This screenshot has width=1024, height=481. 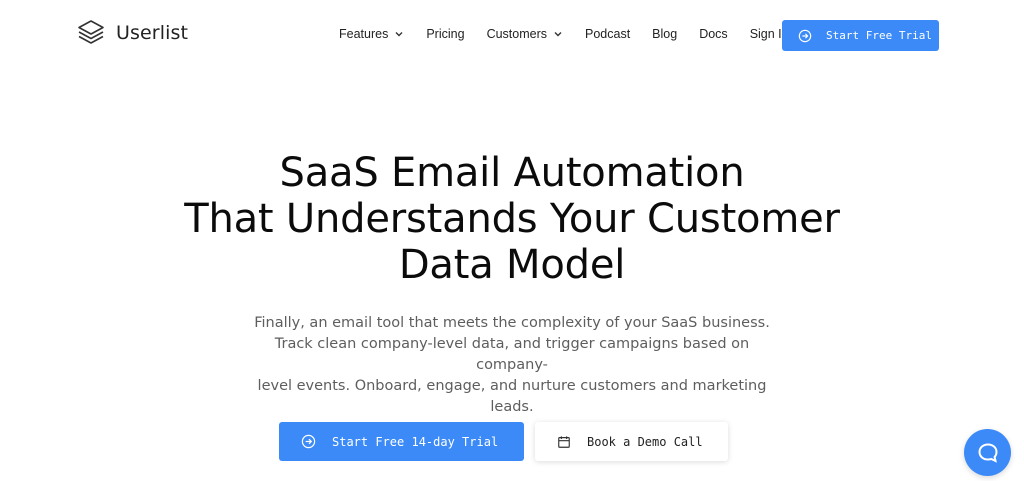 I want to click on nav-label: Customers, so click(x=516, y=34).